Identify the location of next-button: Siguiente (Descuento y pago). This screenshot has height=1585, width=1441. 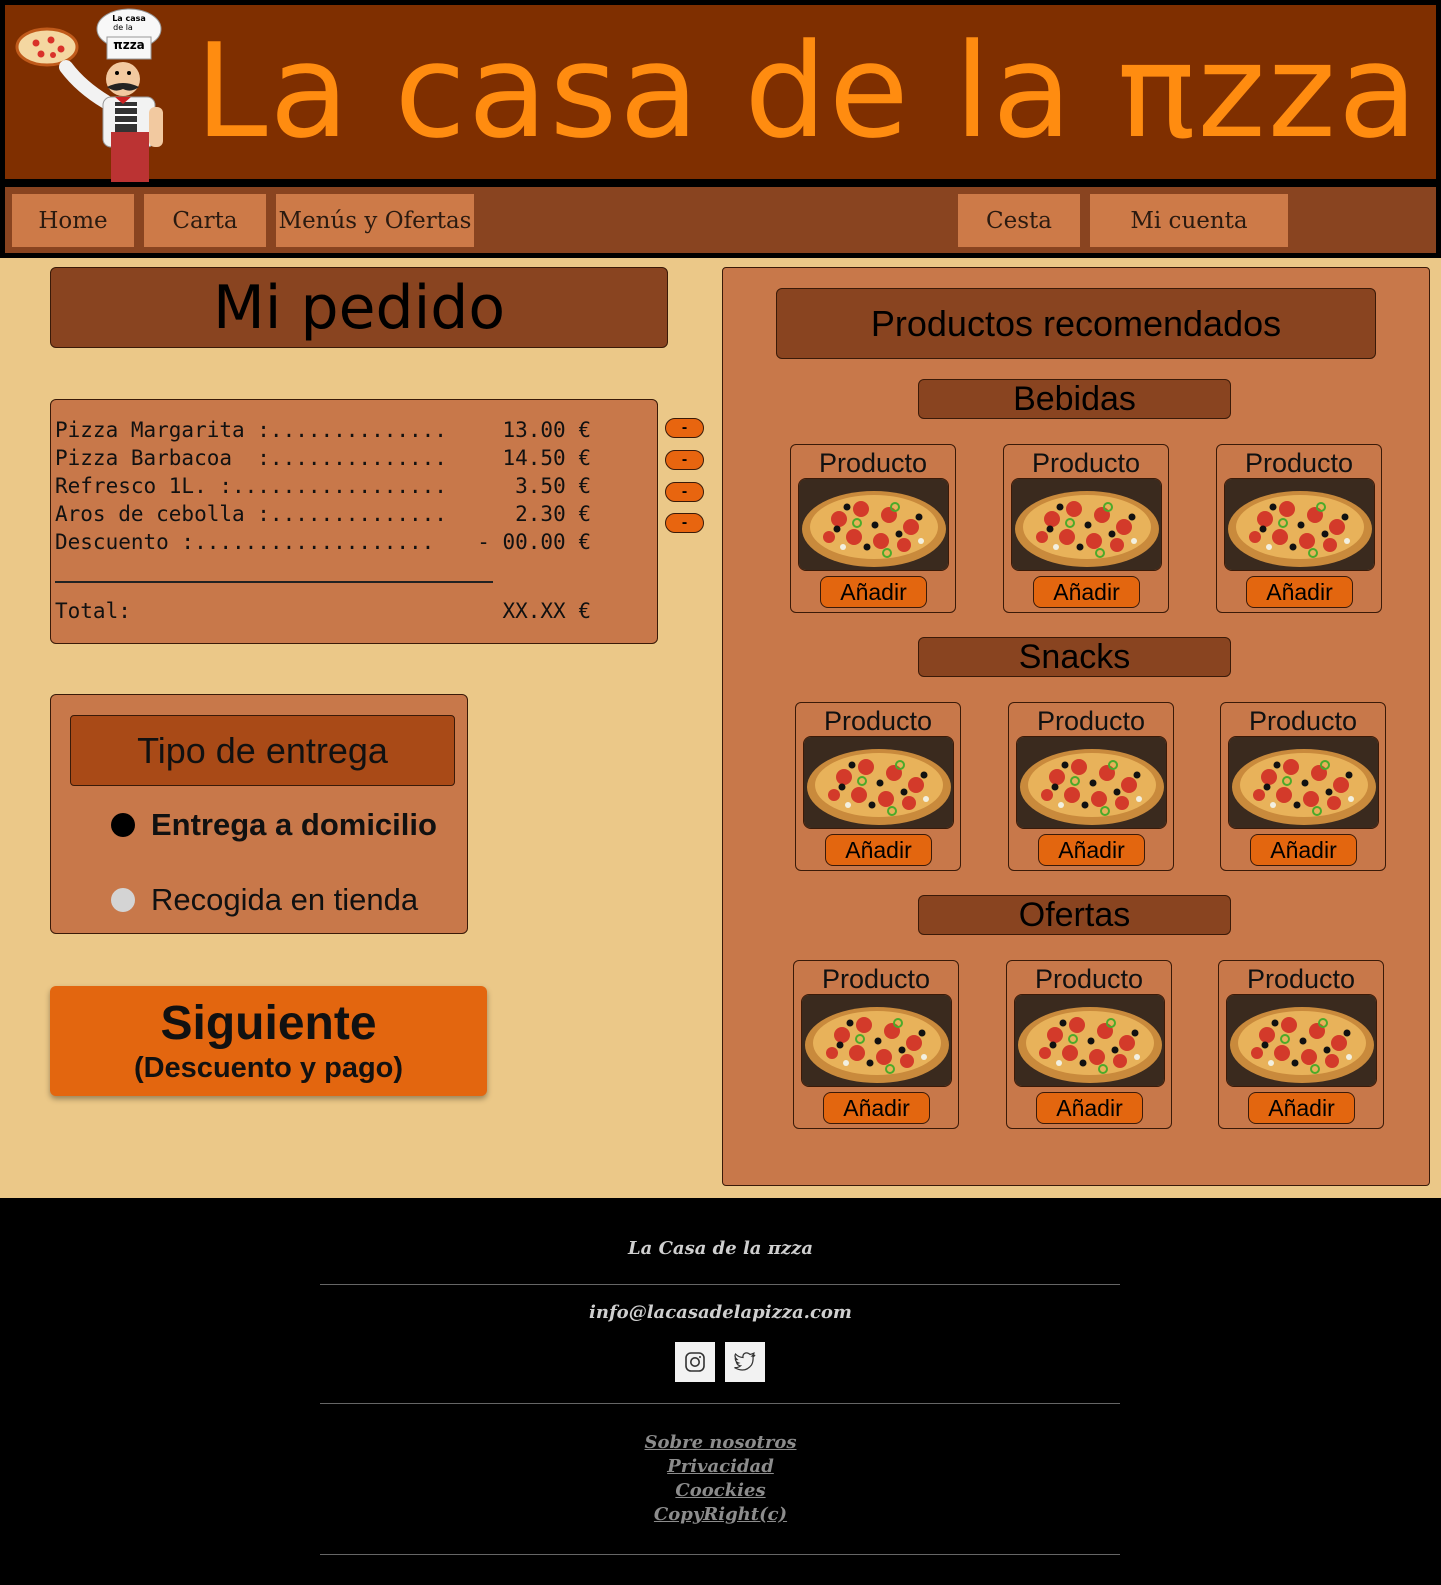
(268, 1041).